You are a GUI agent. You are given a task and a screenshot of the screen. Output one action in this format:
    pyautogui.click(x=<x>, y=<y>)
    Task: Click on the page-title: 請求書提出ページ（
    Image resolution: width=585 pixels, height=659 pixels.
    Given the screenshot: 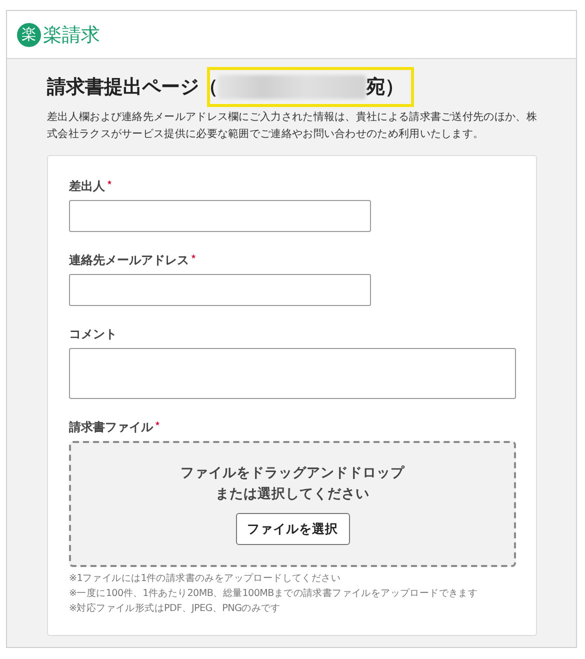 What is the action you would take?
    pyautogui.click(x=132, y=87)
    